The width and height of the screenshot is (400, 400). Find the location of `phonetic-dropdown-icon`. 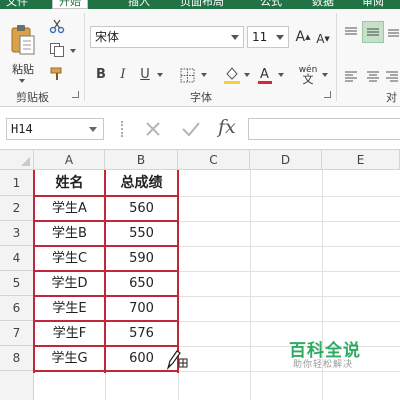

phonetic-dropdown-icon is located at coordinates (325, 75).